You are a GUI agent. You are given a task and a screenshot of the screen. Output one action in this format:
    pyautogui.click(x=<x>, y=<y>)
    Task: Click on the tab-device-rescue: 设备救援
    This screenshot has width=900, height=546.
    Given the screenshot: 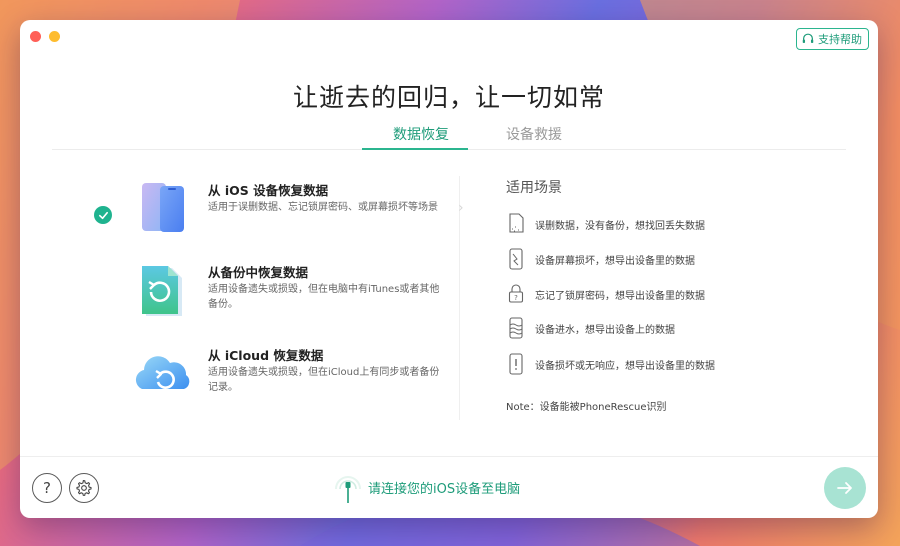 What is the action you would take?
    pyautogui.click(x=534, y=134)
    